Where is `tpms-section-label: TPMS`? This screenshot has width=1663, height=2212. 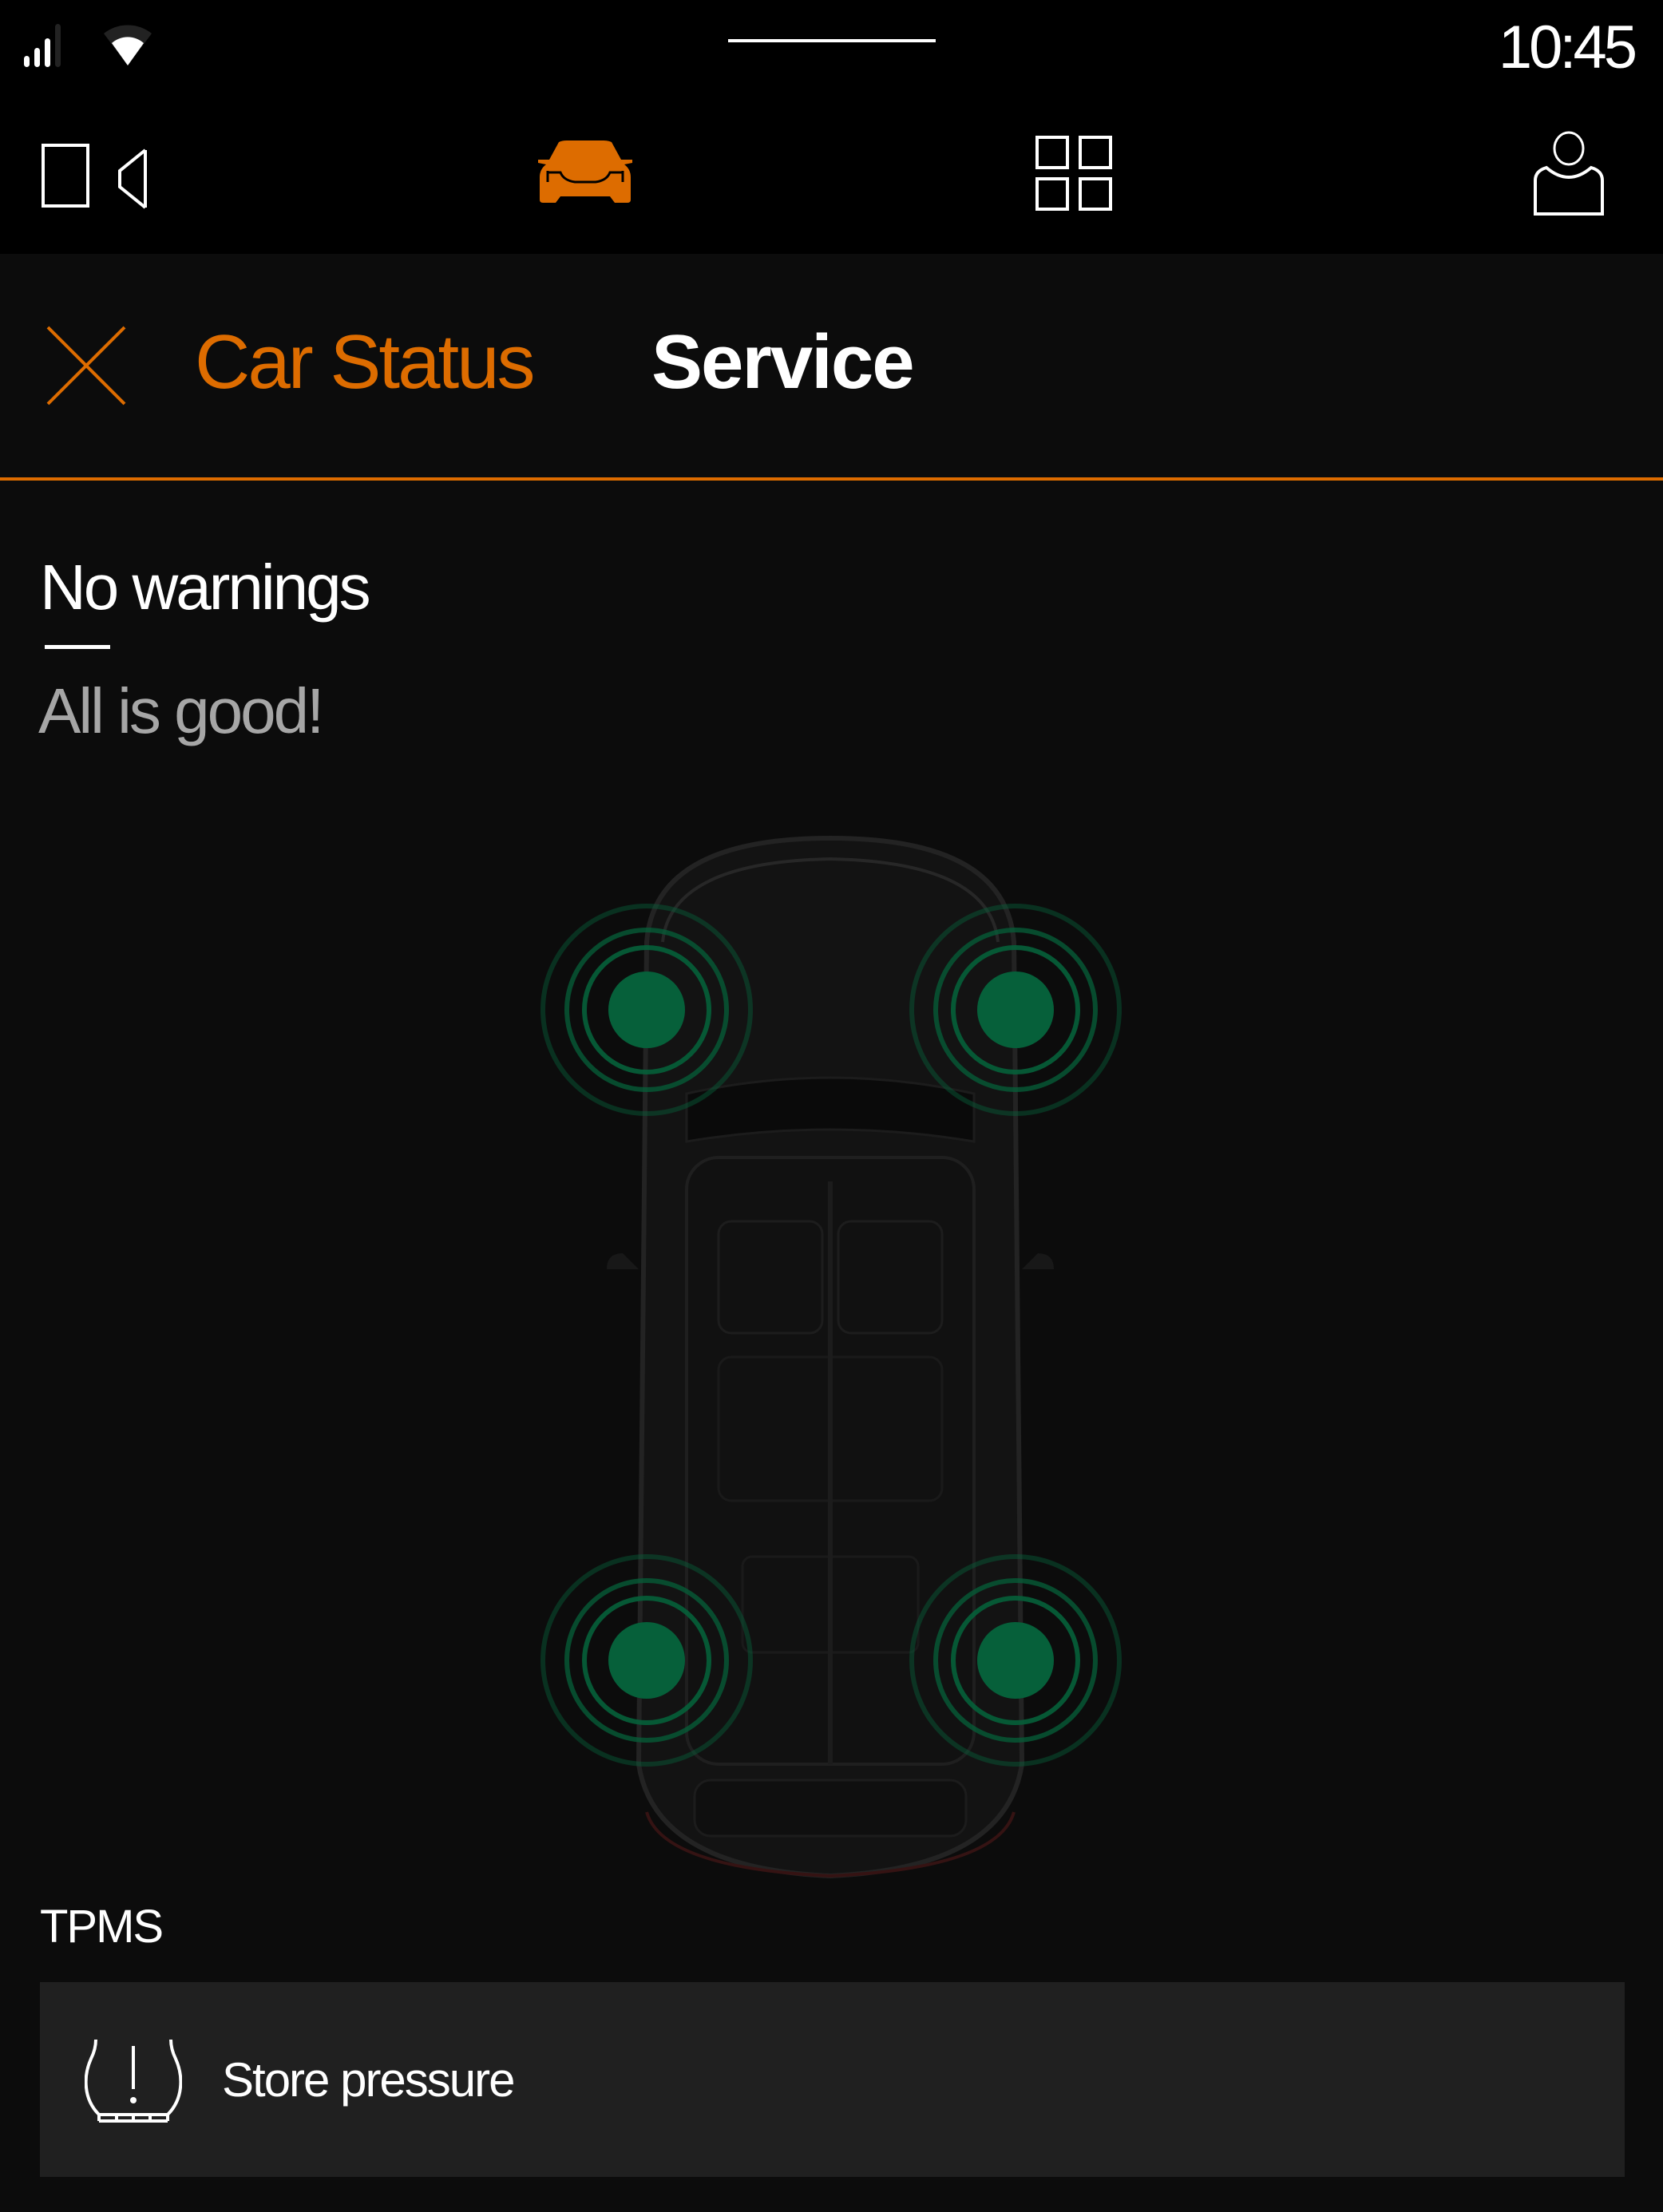
tpms-section-label: TPMS is located at coordinates (102, 1927).